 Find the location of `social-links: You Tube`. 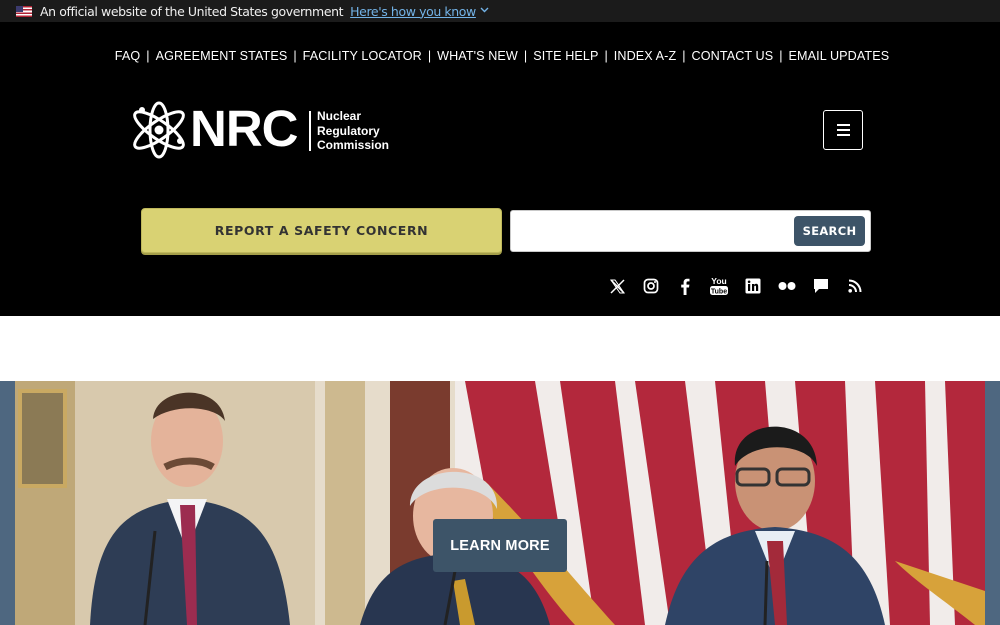

social-links: You Tube is located at coordinates (742, 286).